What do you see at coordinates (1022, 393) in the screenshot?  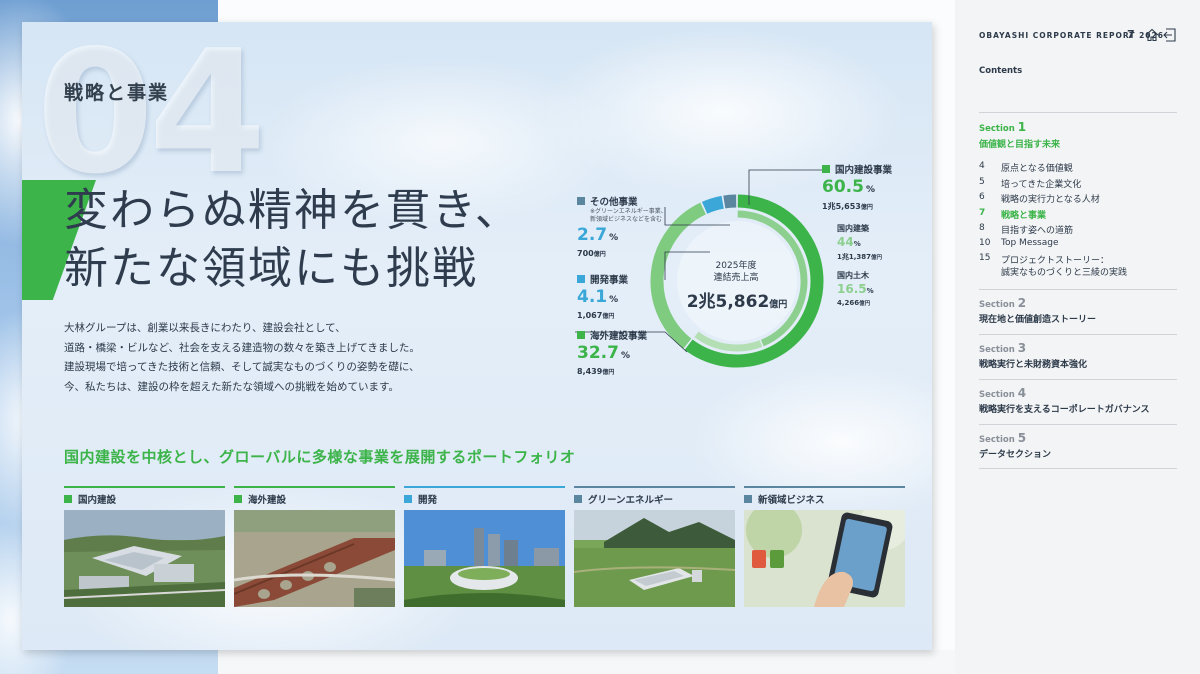 I see `section-num: 4` at bounding box center [1022, 393].